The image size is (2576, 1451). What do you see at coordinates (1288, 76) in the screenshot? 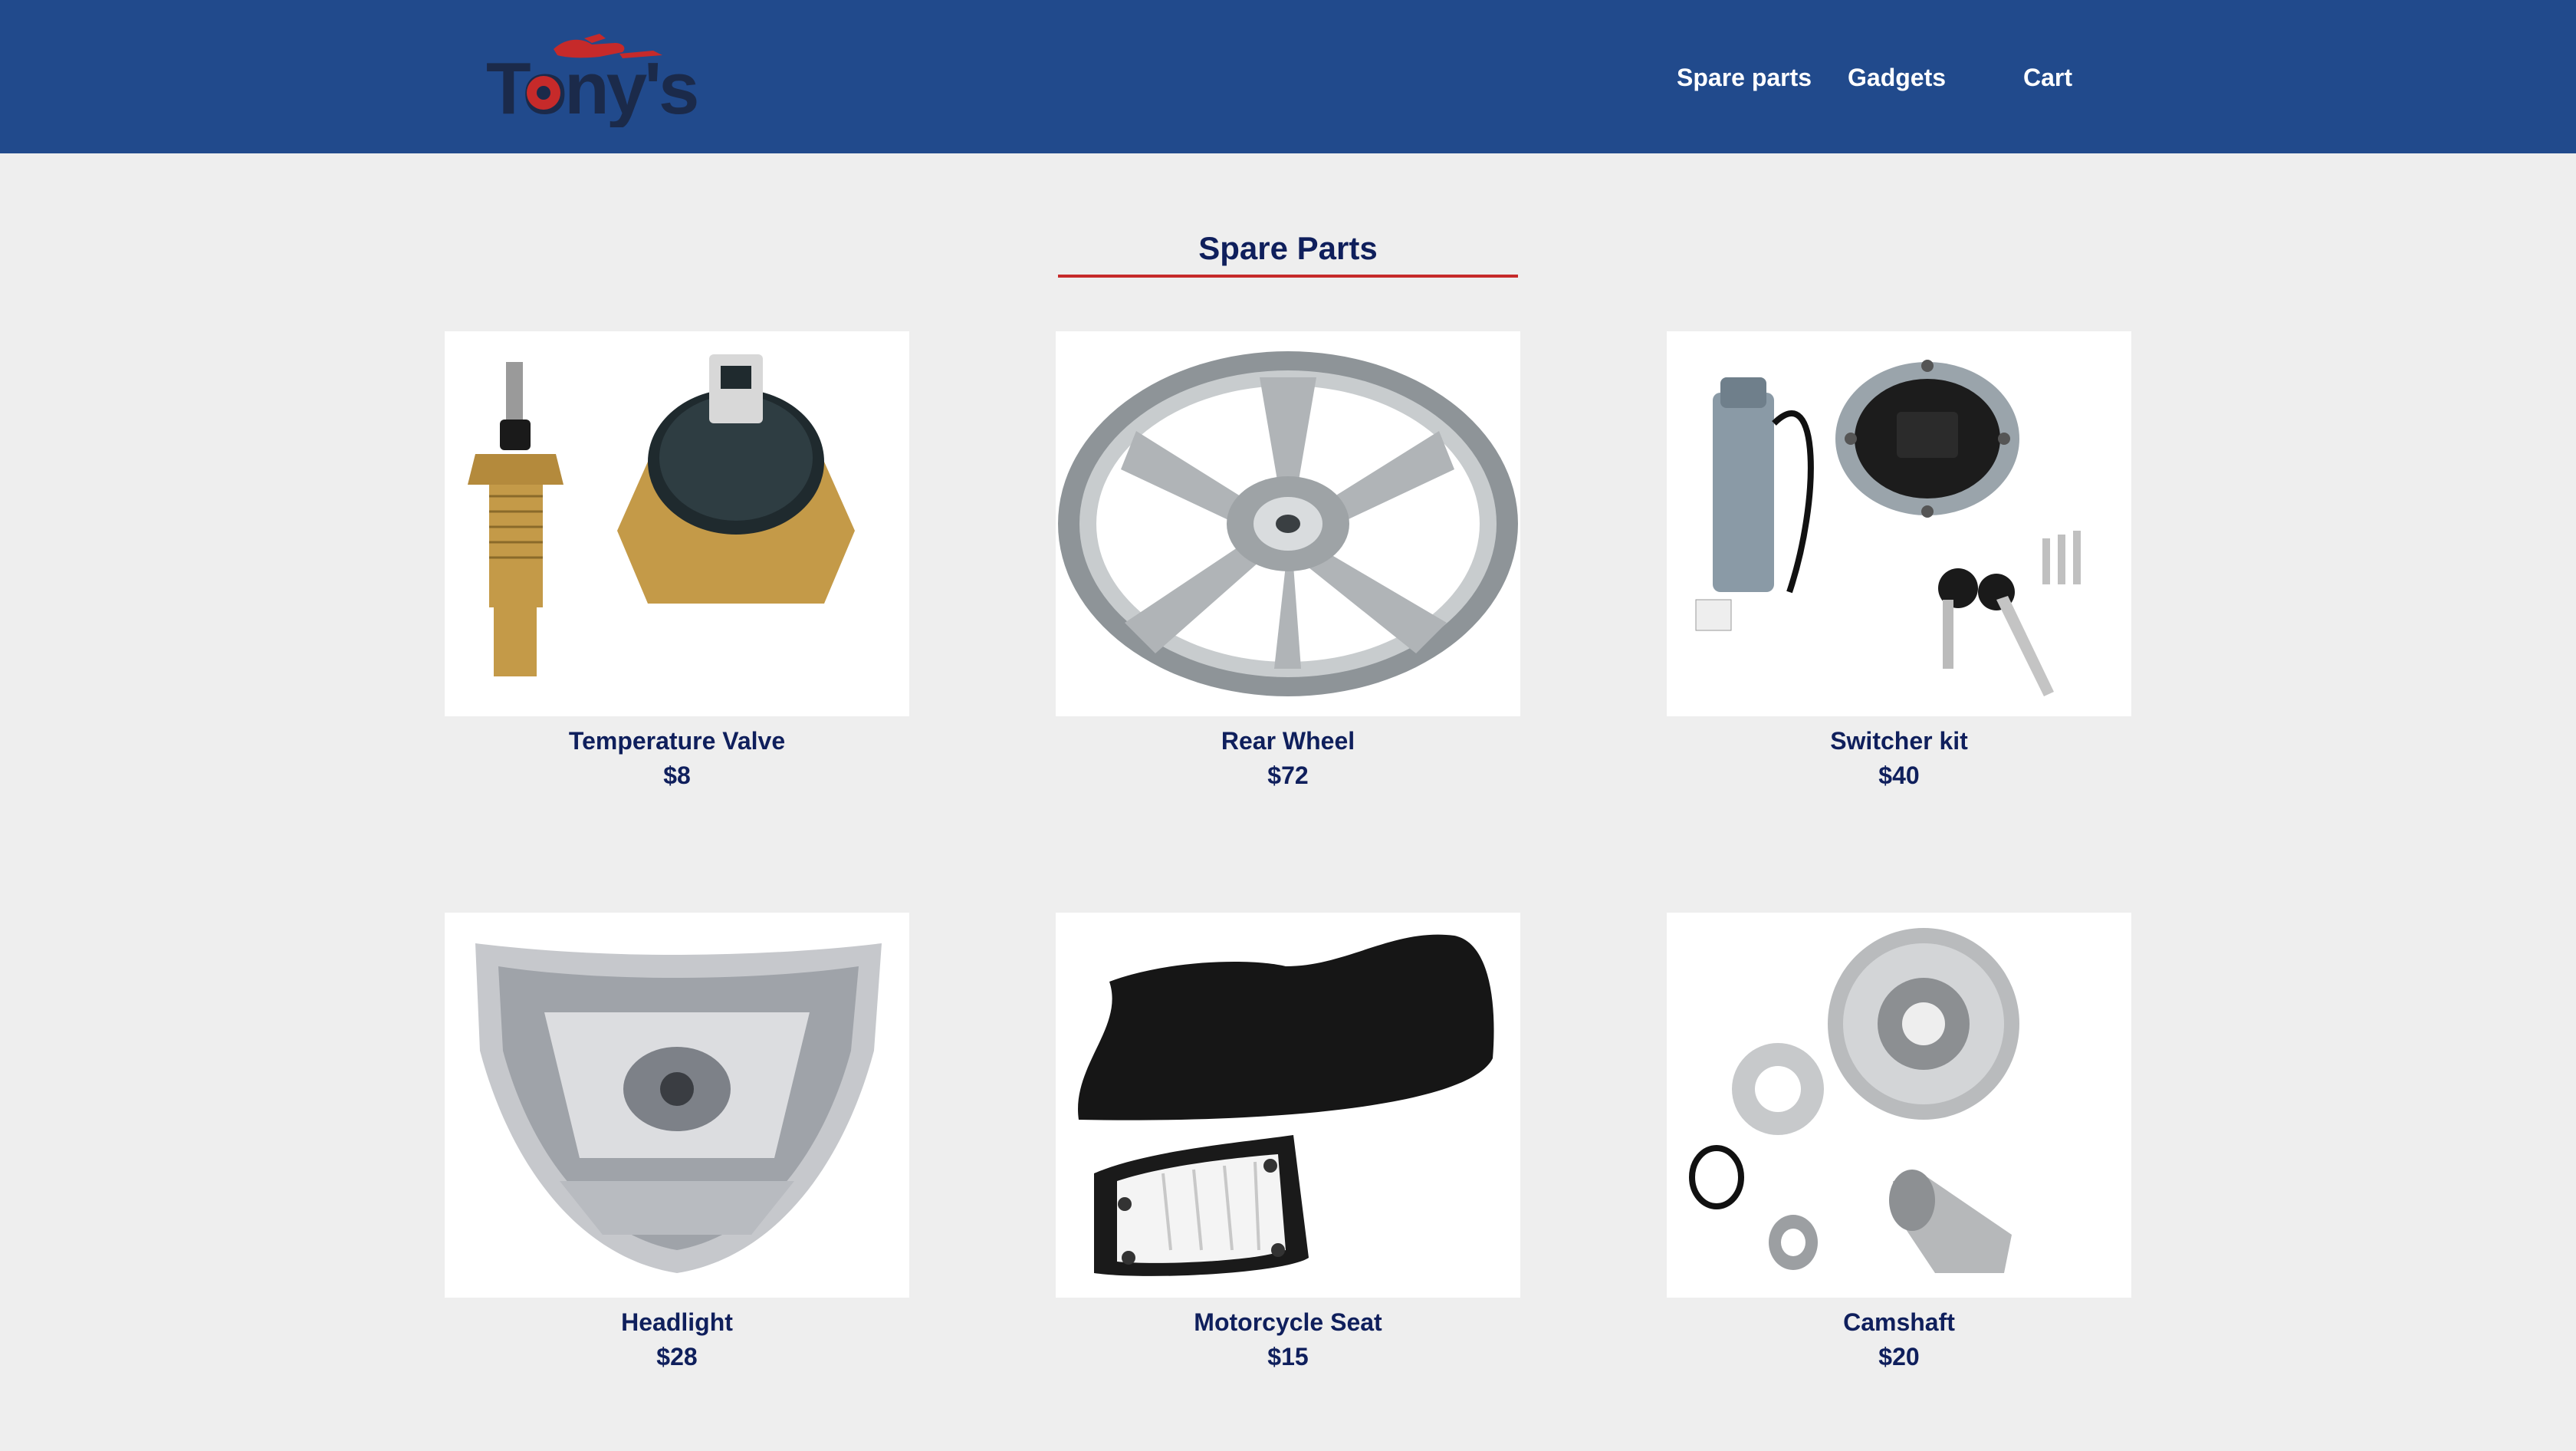
I see `site-header: Tony's Spare parts Gadgets Cart` at bounding box center [1288, 76].